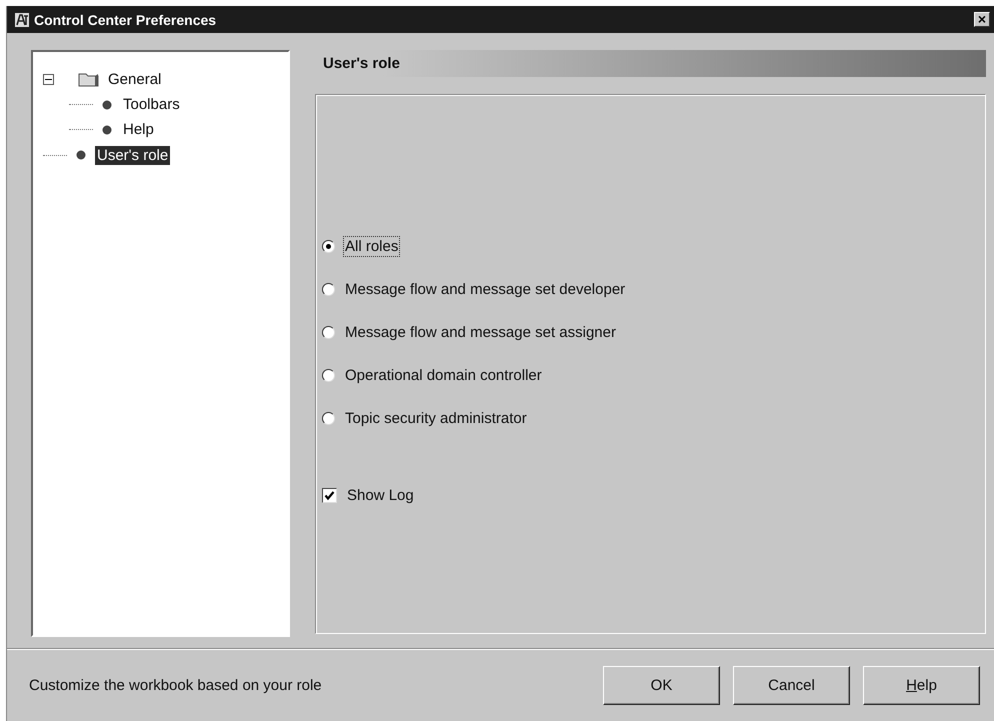 This screenshot has width=994, height=721. Describe the element at coordinates (982, 19) in the screenshot. I see `close-button: ×` at that location.